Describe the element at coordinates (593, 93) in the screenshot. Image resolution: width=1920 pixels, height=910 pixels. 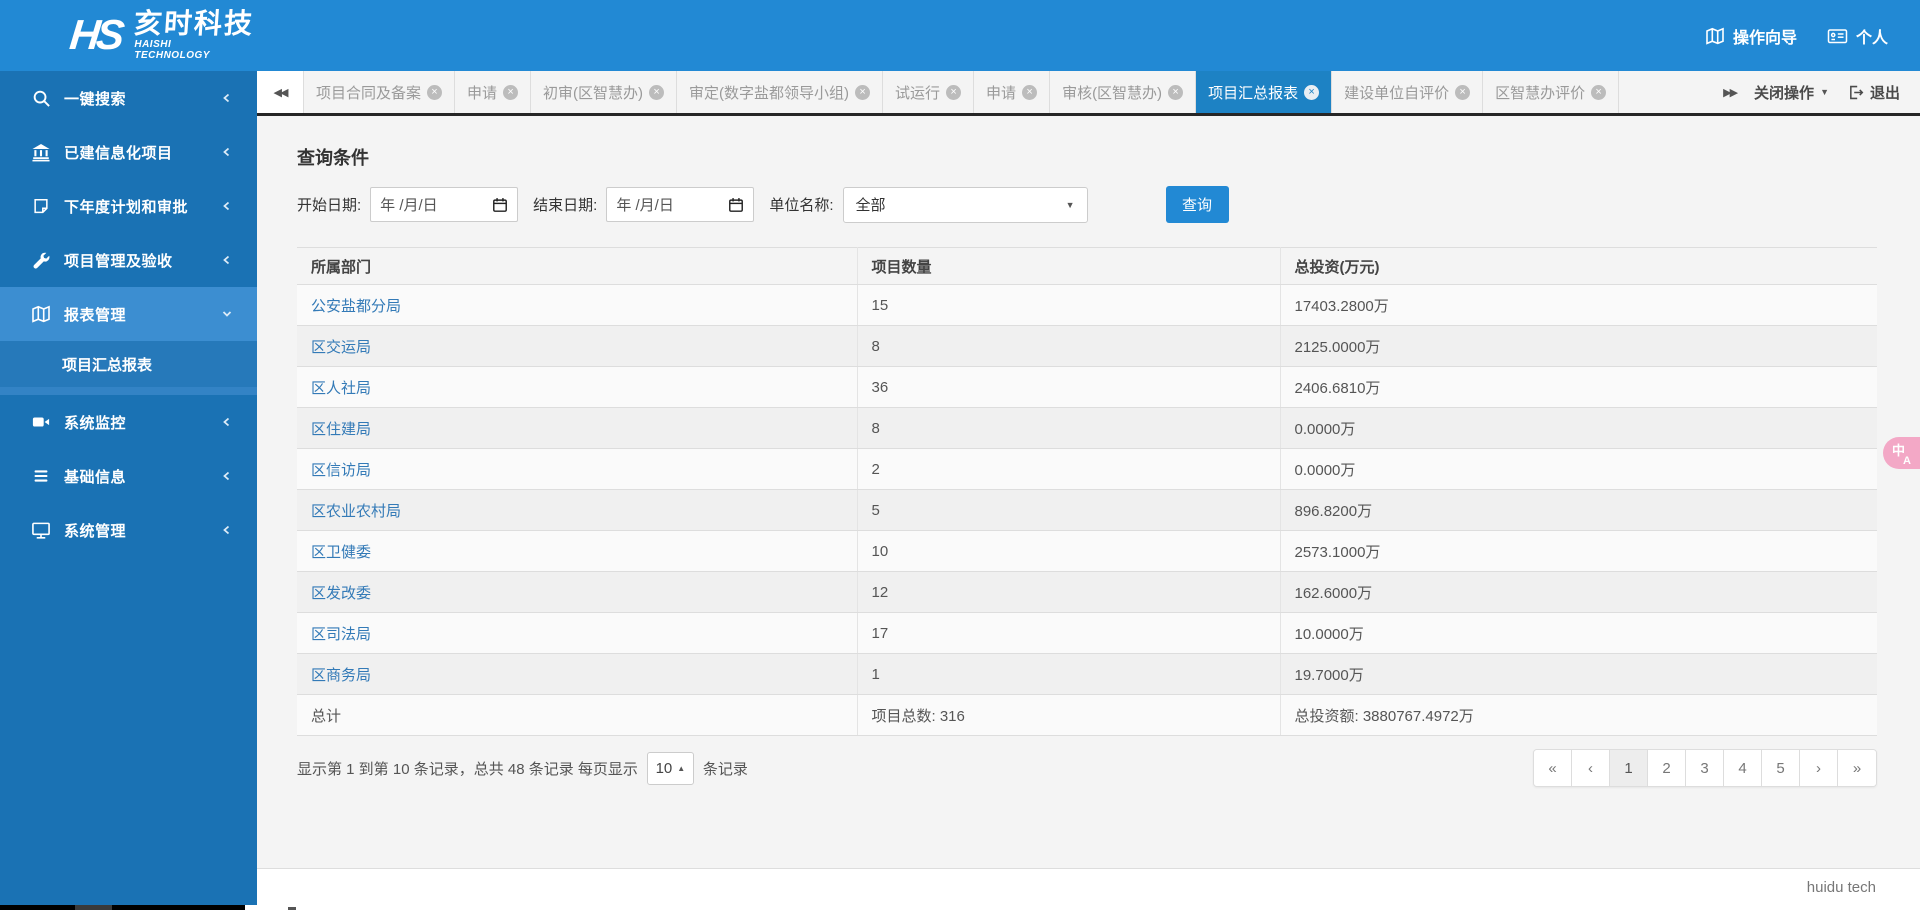
I see `tab-label: 初审(区智慧办)` at that location.